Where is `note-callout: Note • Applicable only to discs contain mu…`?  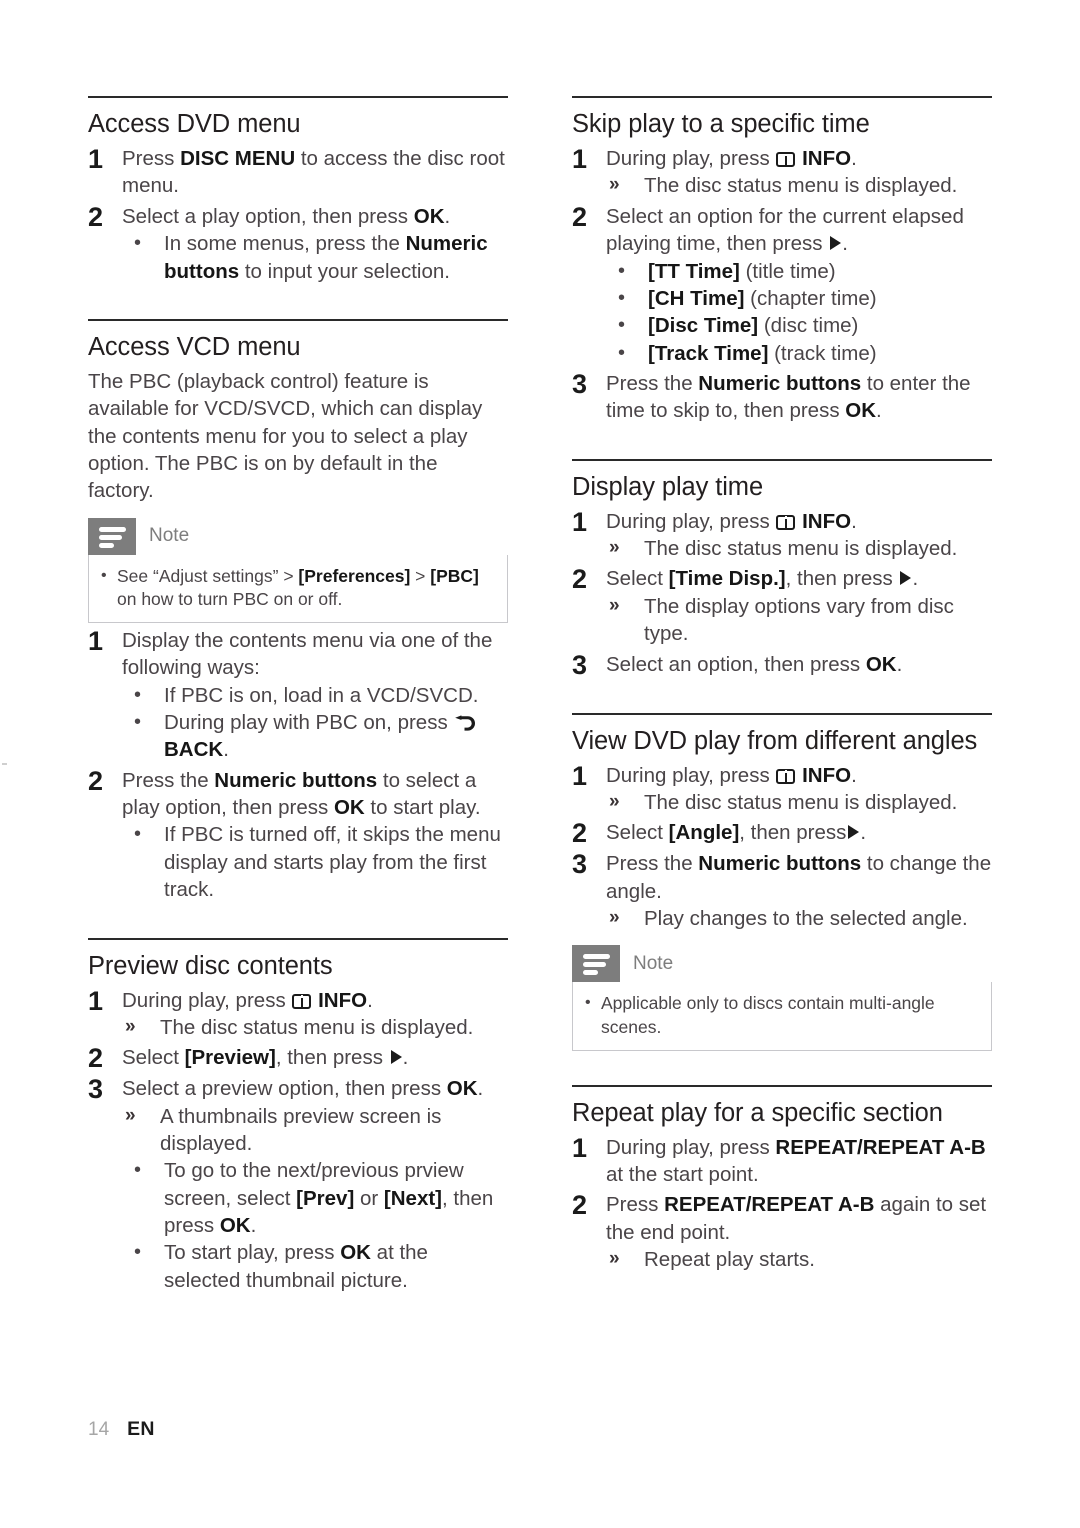
note-callout: Note • Applicable only to discs contain mu… is located at coordinates (782, 998).